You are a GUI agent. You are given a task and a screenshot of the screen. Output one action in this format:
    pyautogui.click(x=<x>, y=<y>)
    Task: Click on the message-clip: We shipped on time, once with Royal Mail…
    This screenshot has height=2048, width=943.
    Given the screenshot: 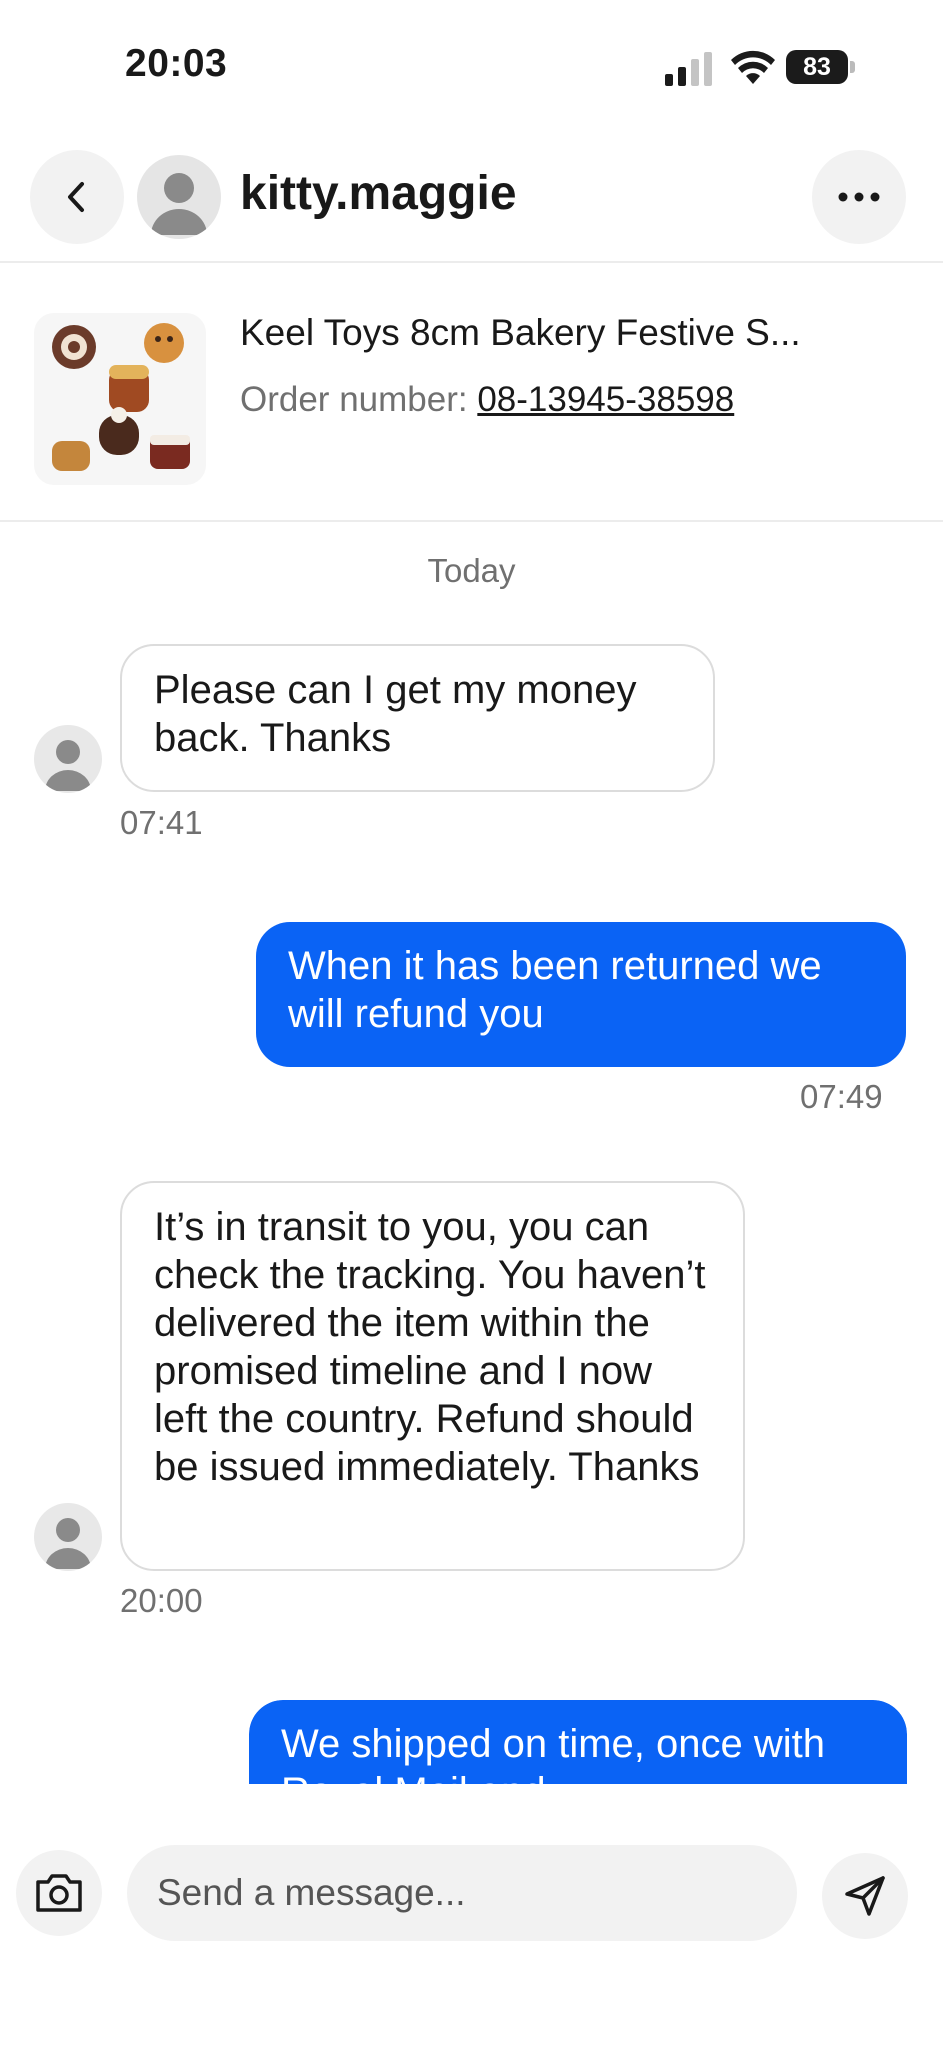 What is the action you would take?
    pyautogui.click(x=578, y=1742)
    